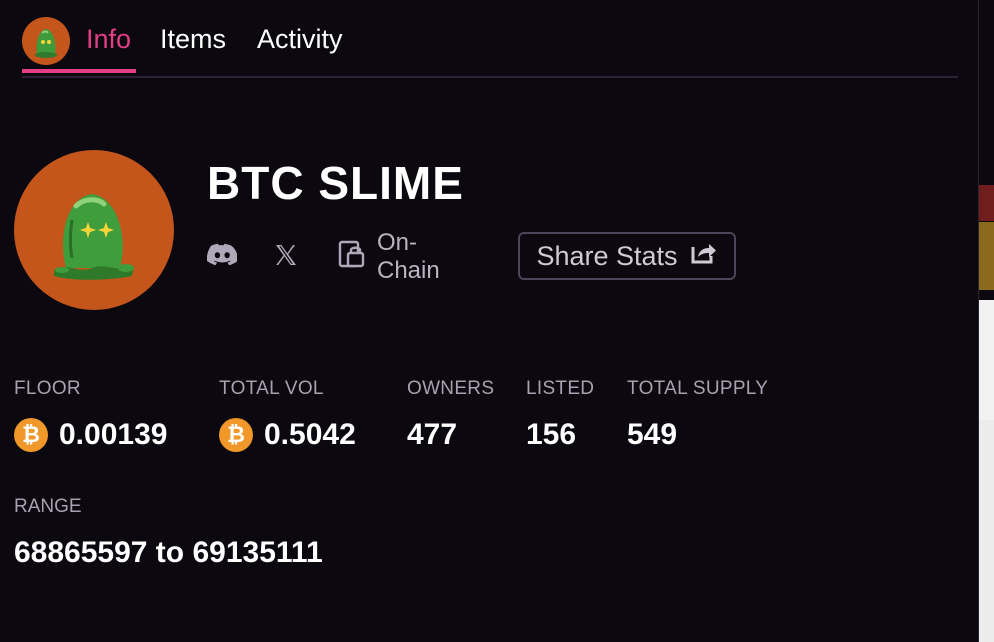  I want to click on total-vol-value: ₿ 0.5042, so click(287, 435).